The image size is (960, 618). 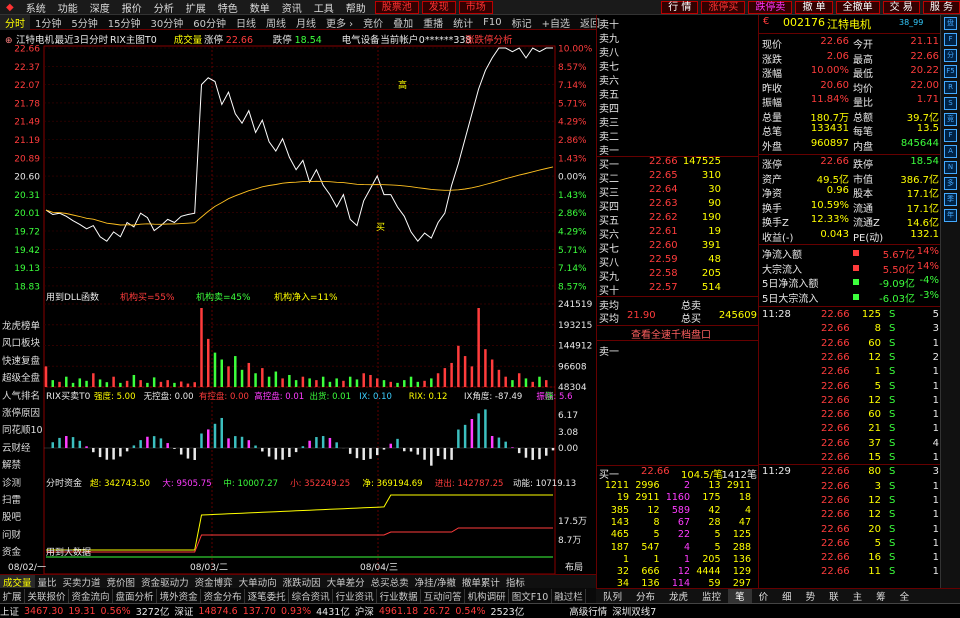 I want to click on sell-level: 卖四, so click(x=678, y=107).